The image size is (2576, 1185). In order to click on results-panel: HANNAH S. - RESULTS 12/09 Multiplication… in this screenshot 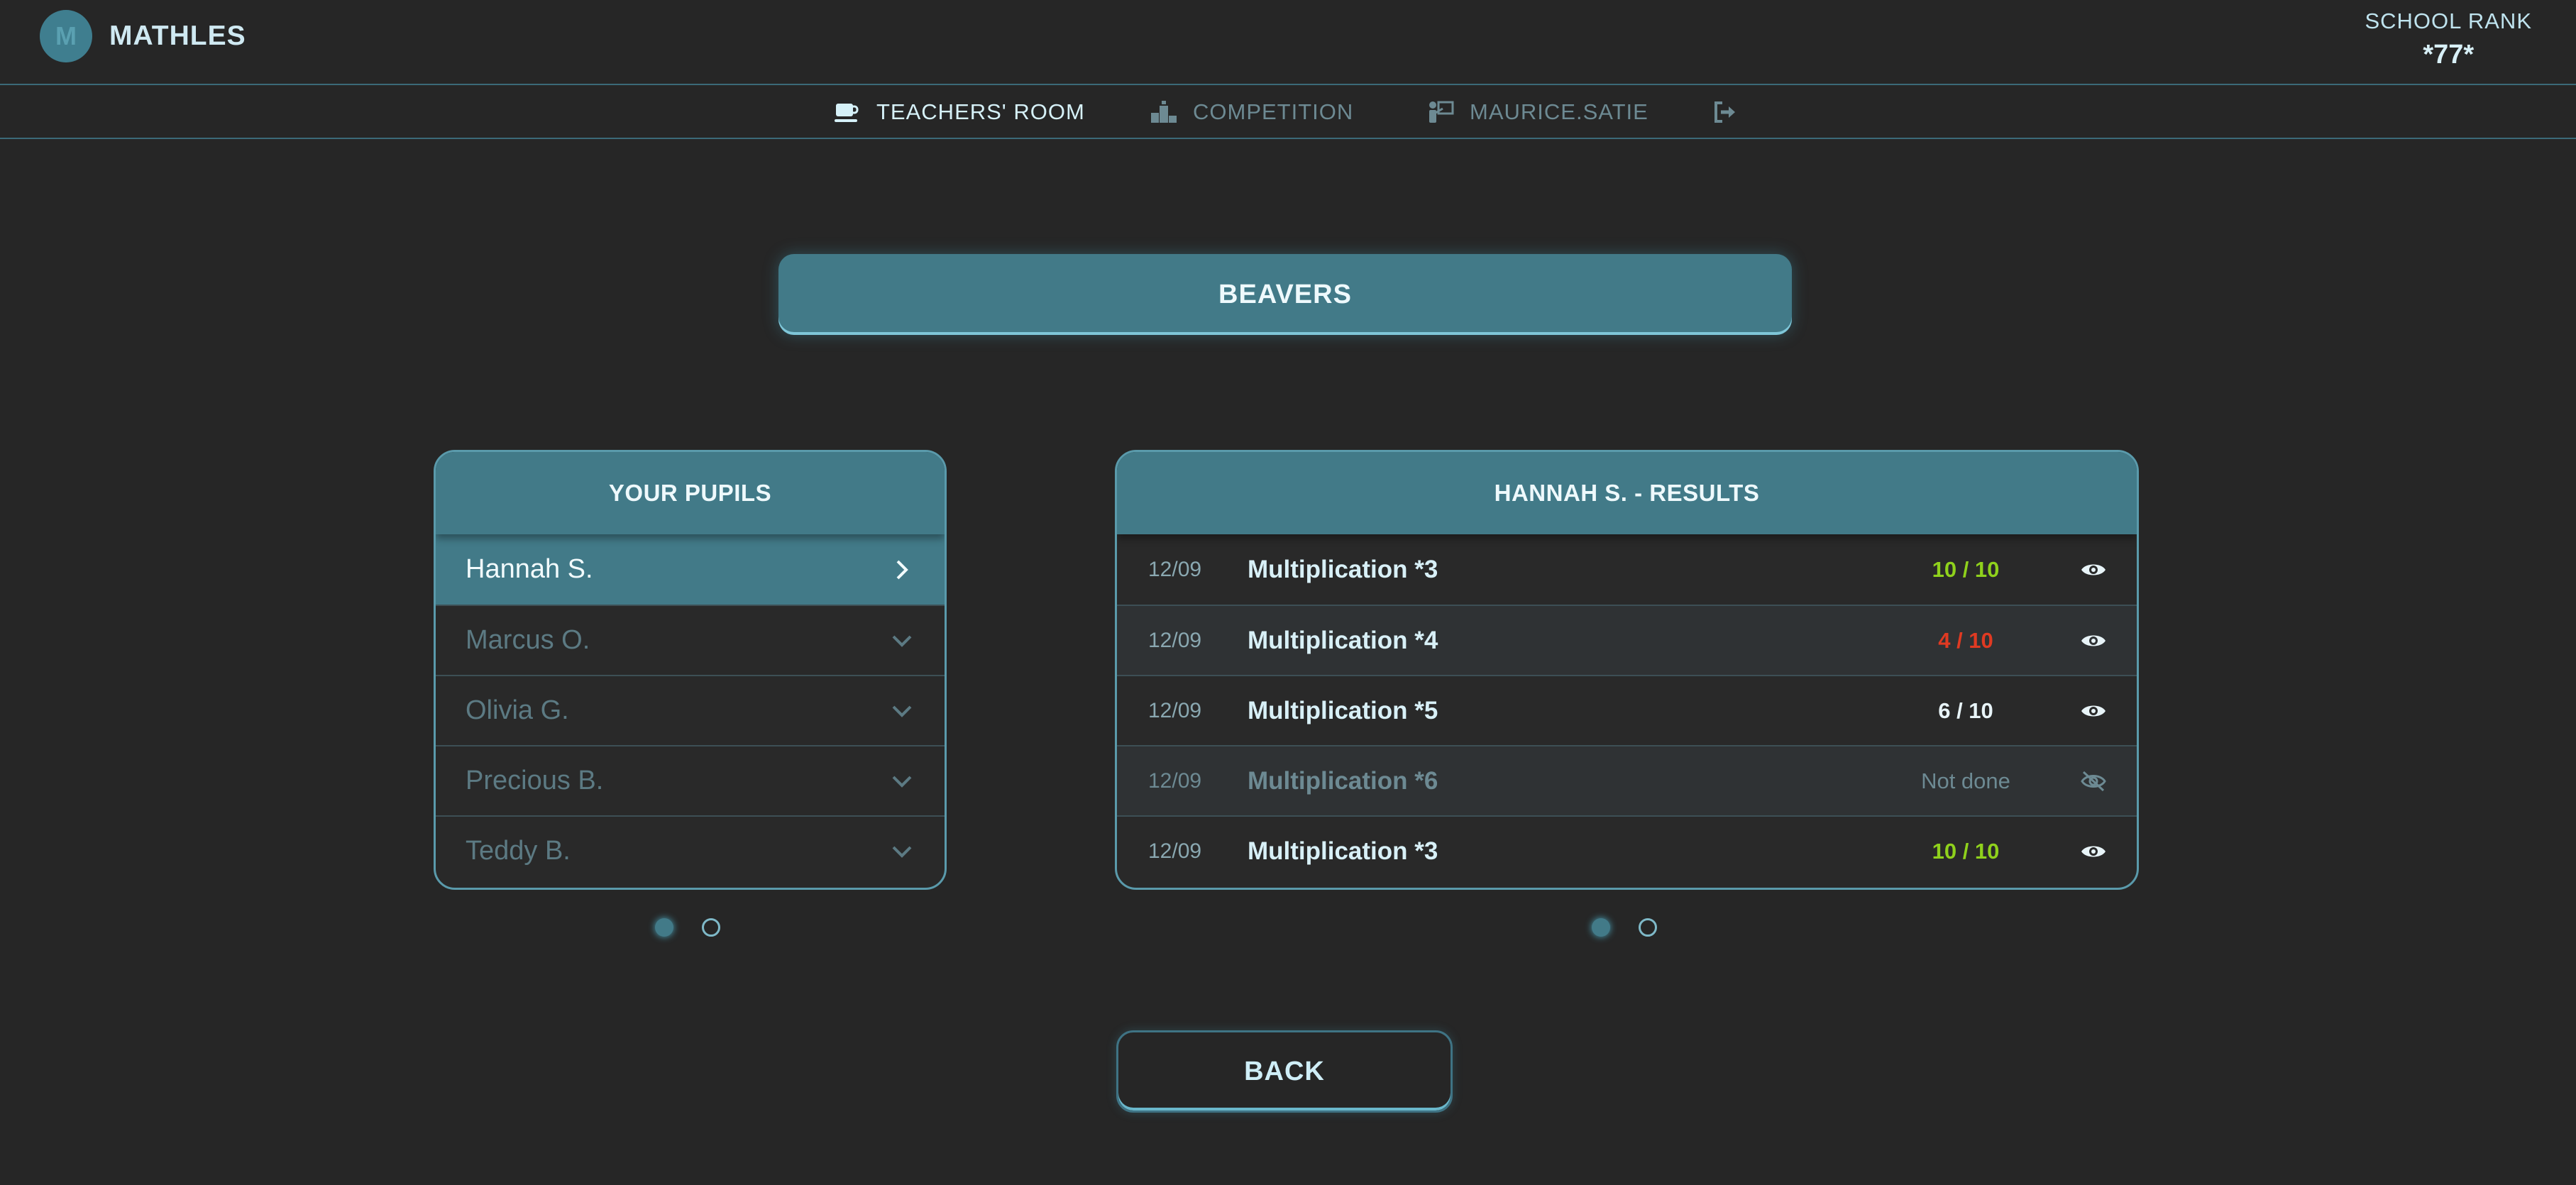, I will do `click(1627, 670)`.